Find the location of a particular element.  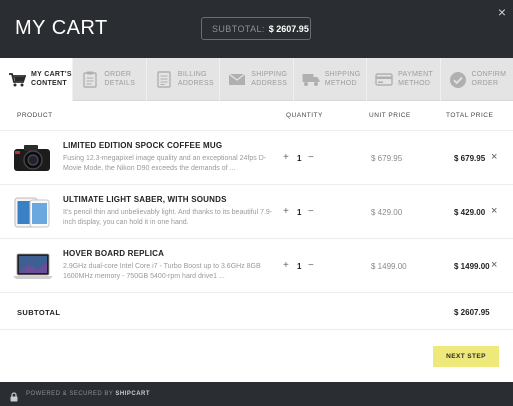

step-label: CONFIRM ORDER is located at coordinates (489, 79).